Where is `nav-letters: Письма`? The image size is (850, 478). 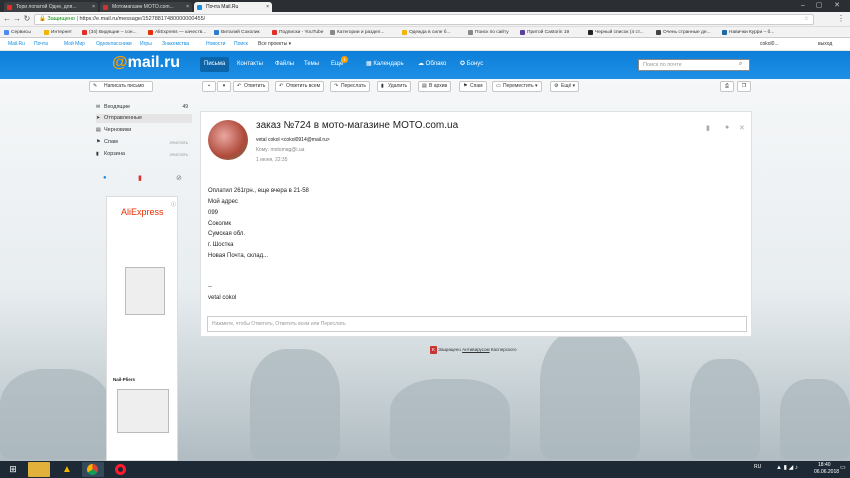 nav-letters: Письма is located at coordinates (215, 64).